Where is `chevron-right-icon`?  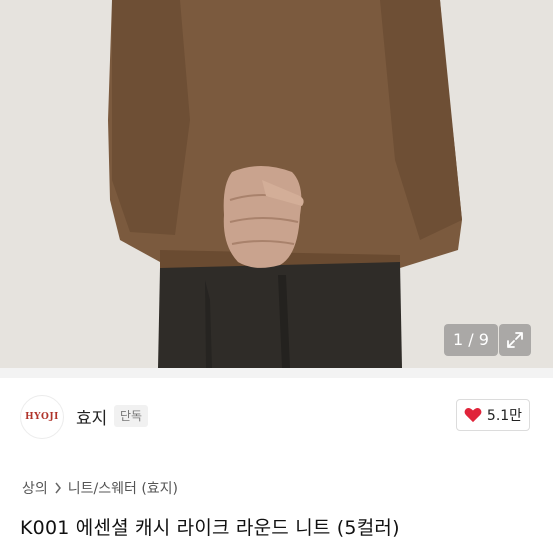
chevron-right-icon is located at coordinates (58, 488).